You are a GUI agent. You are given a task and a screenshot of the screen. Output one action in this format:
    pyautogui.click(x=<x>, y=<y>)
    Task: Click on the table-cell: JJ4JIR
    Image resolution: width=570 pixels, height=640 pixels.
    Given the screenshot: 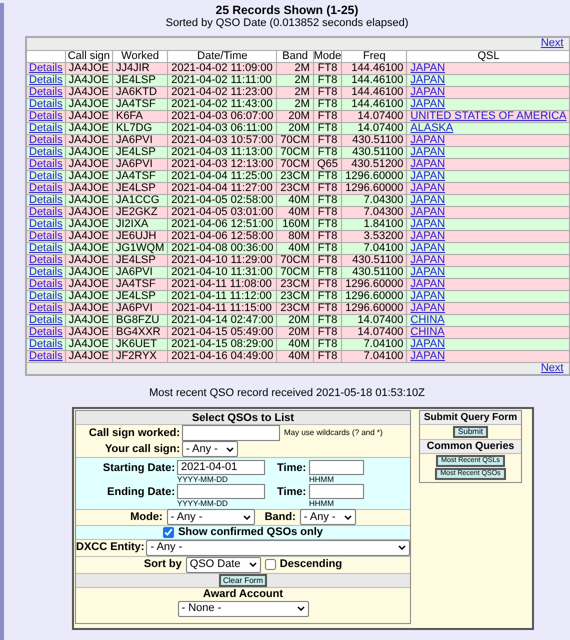 What is the action you would take?
    pyautogui.click(x=140, y=68)
    